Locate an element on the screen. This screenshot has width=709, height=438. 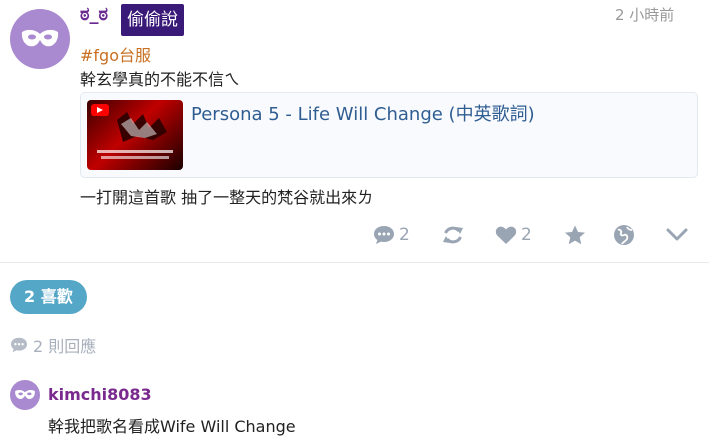
board-tag-link: #fgo台服 is located at coordinates (115, 54).